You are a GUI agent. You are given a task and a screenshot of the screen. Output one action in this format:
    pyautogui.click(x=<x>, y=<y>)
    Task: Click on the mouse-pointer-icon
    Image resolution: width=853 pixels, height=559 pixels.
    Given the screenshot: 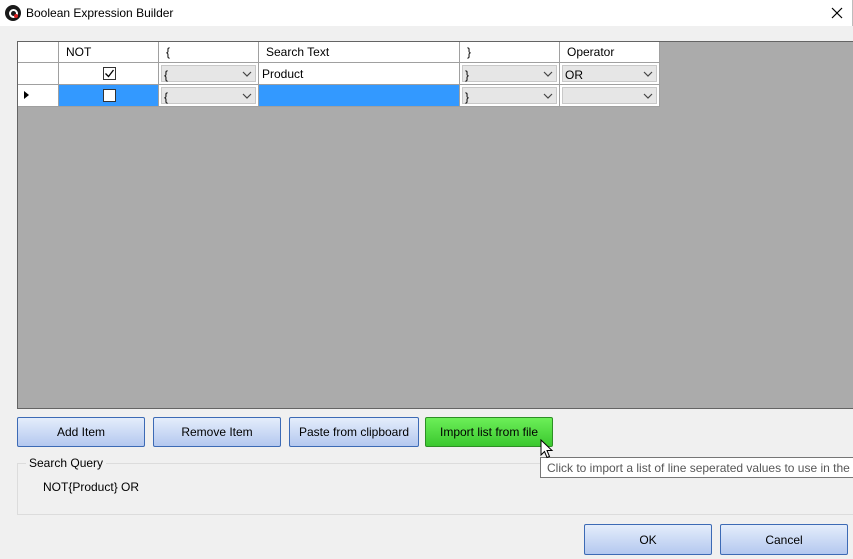 What is the action you would take?
    pyautogui.click(x=547, y=449)
    